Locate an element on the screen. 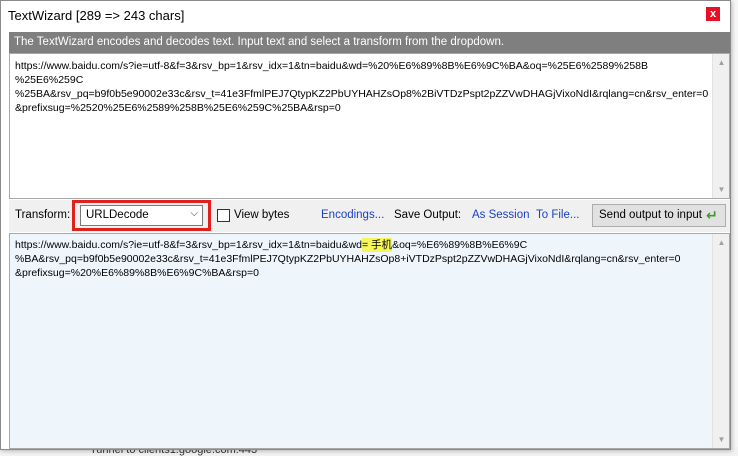 This screenshot has width=738, height=456. close-icon: x is located at coordinates (713, 14).